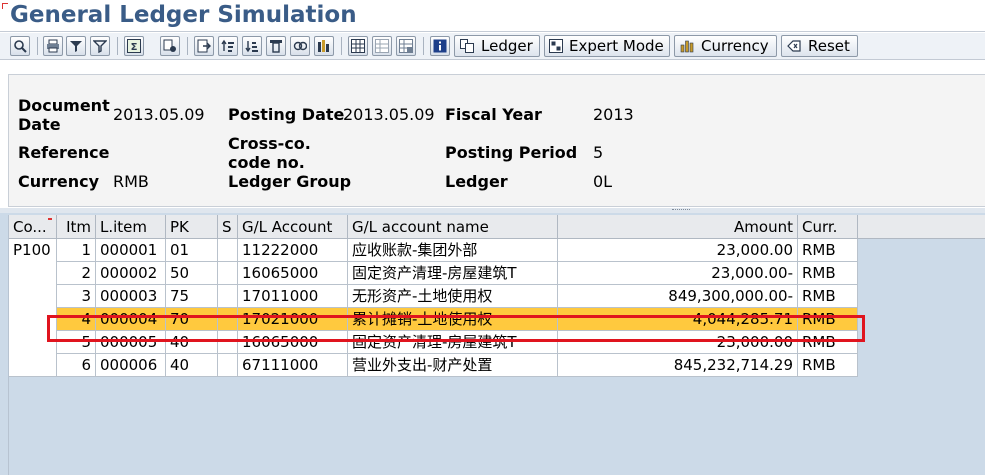 The height and width of the screenshot is (475, 985). Describe the element at coordinates (131, 365) in the screenshot. I see `ledger-item-cell: 000006` at that location.